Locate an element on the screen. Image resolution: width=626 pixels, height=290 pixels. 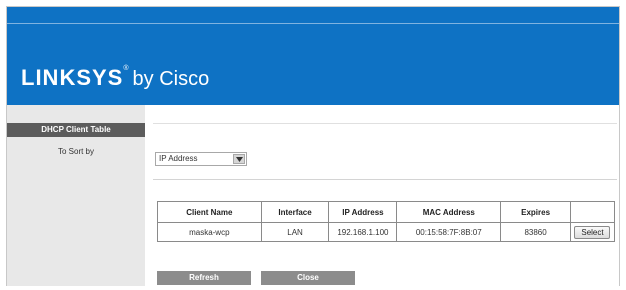
column-header-expires: Expires is located at coordinates (535, 212).